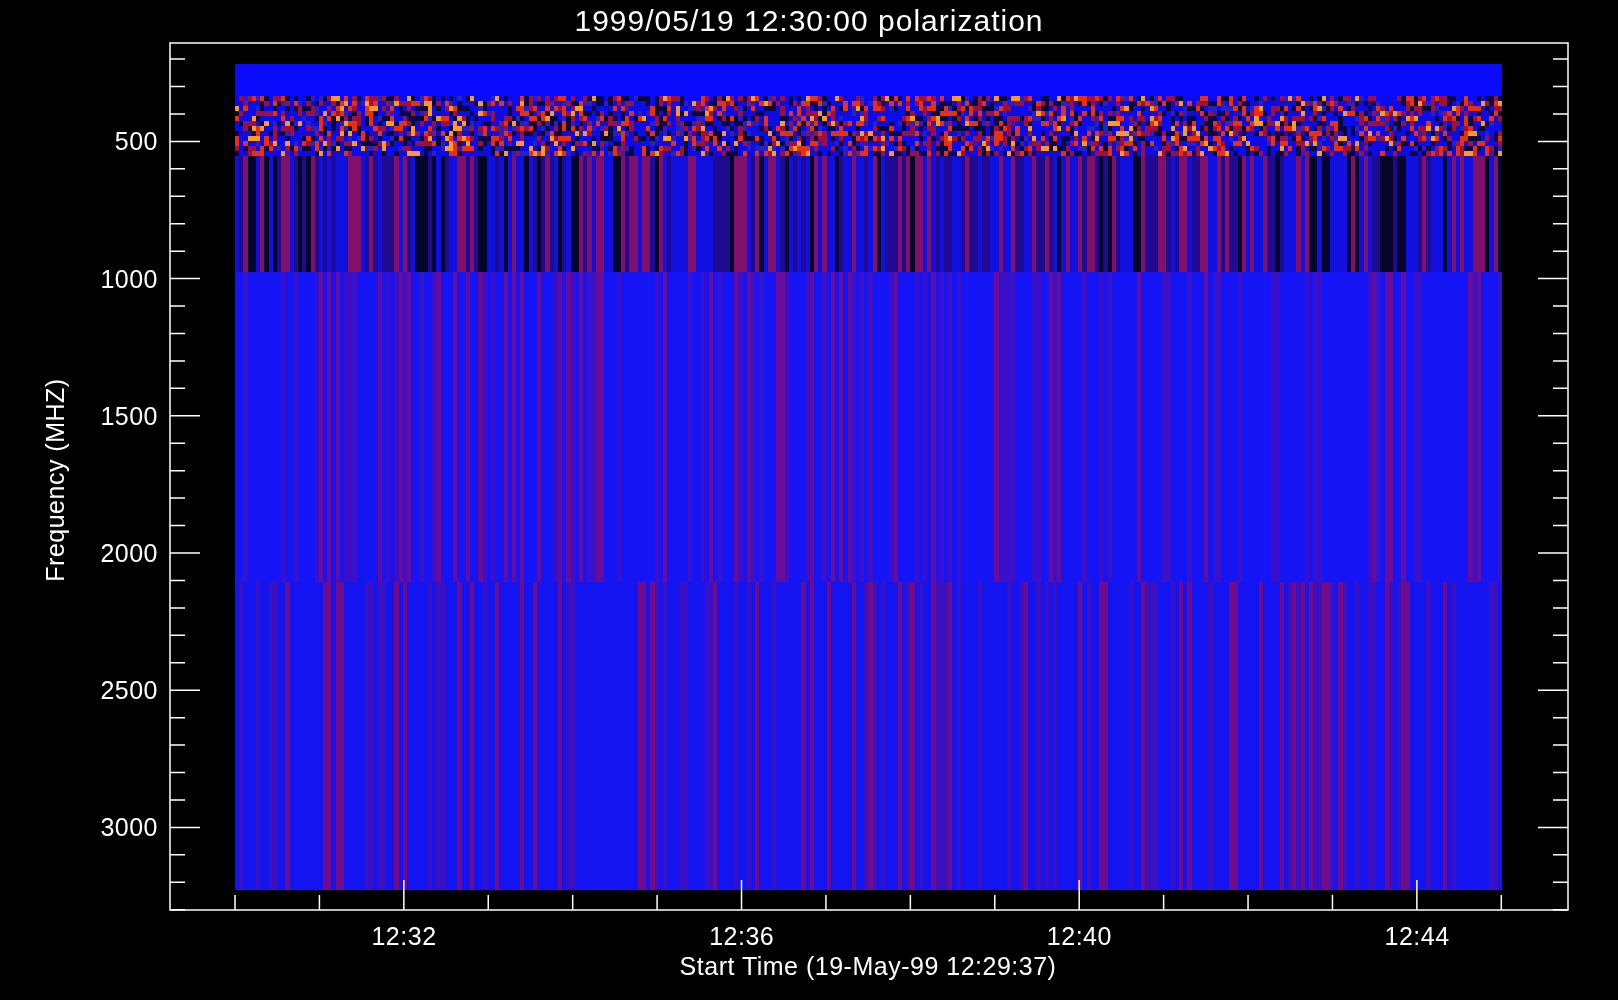 The height and width of the screenshot is (1000, 1618). What do you see at coordinates (868, 966) in the screenshot?
I see `x-axis-label: Start Time (19-May-99 12:29:37)` at bounding box center [868, 966].